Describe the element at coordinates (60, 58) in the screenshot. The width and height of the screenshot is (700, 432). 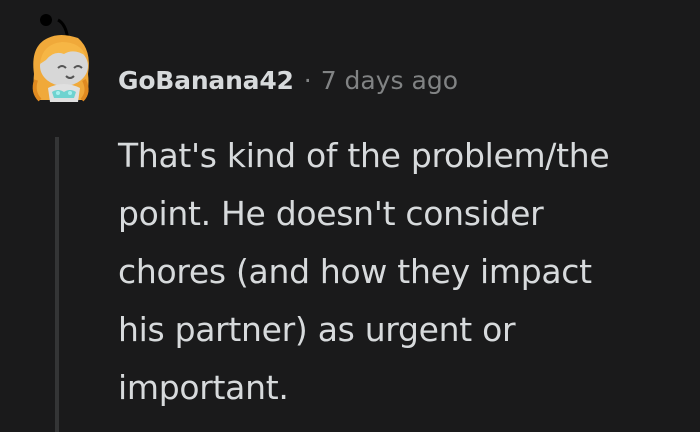
I see `snoo-avatar-icon` at that location.